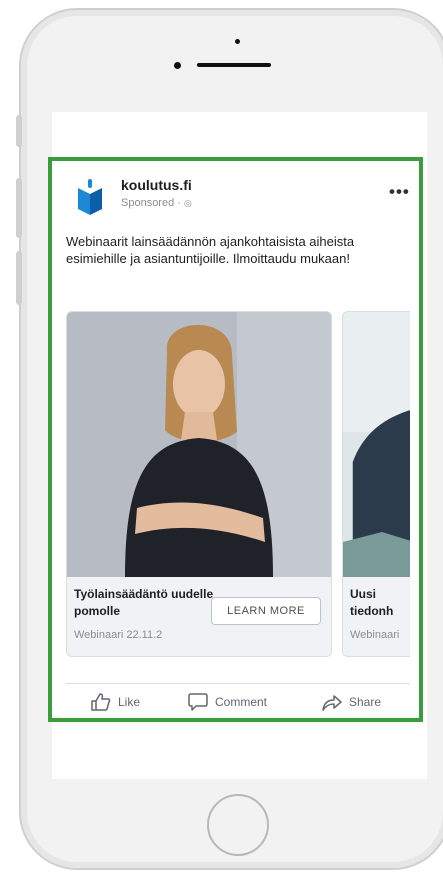 This screenshot has height=873, width=443. What do you see at coordinates (101, 702) in the screenshot?
I see `thumbs-up-icon` at bounding box center [101, 702].